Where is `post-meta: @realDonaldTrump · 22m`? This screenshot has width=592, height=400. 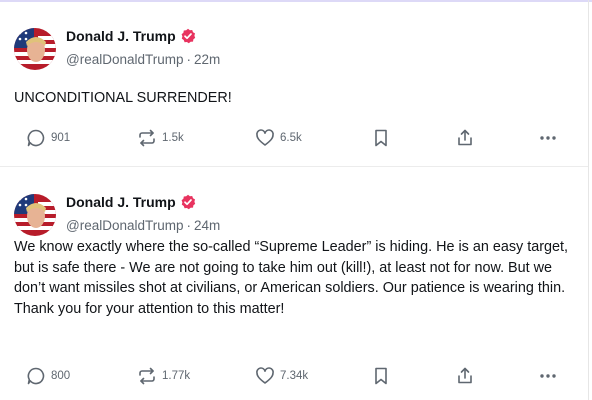 post-meta: @realDonaldTrump · 22m is located at coordinates (143, 59).